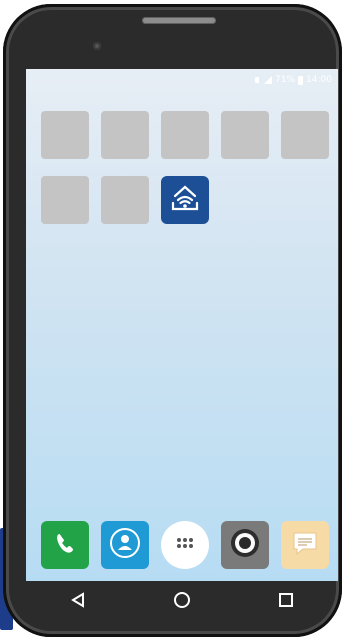 Image resolution: width=345 pixels, height=641 pixels. Describe the element at coordinates (319, 80) in the screenshot. I see `status-time: 14:00` at that location.